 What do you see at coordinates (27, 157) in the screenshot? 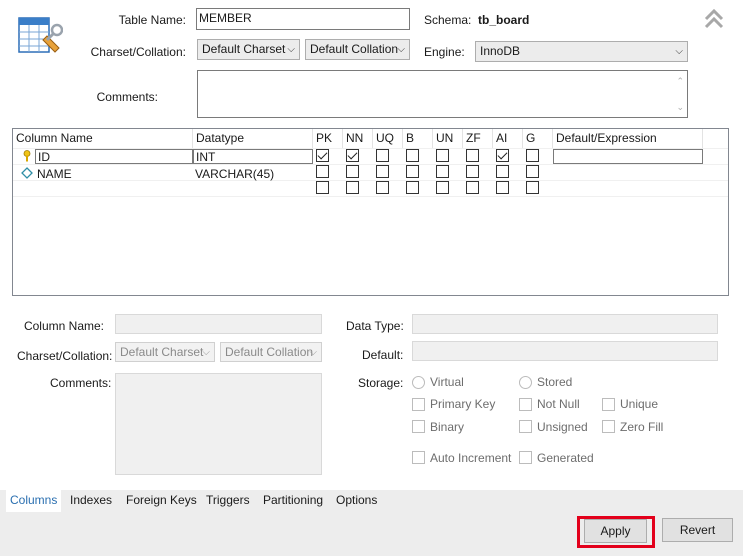
I see `key-icon` at bounding box center [27, 157].